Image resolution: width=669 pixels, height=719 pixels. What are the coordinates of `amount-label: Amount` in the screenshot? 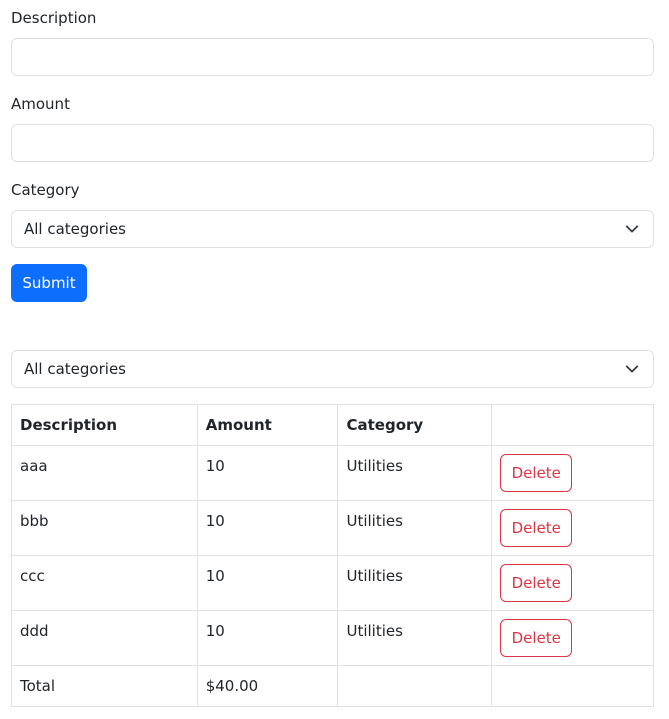 It's located at (40, 104).